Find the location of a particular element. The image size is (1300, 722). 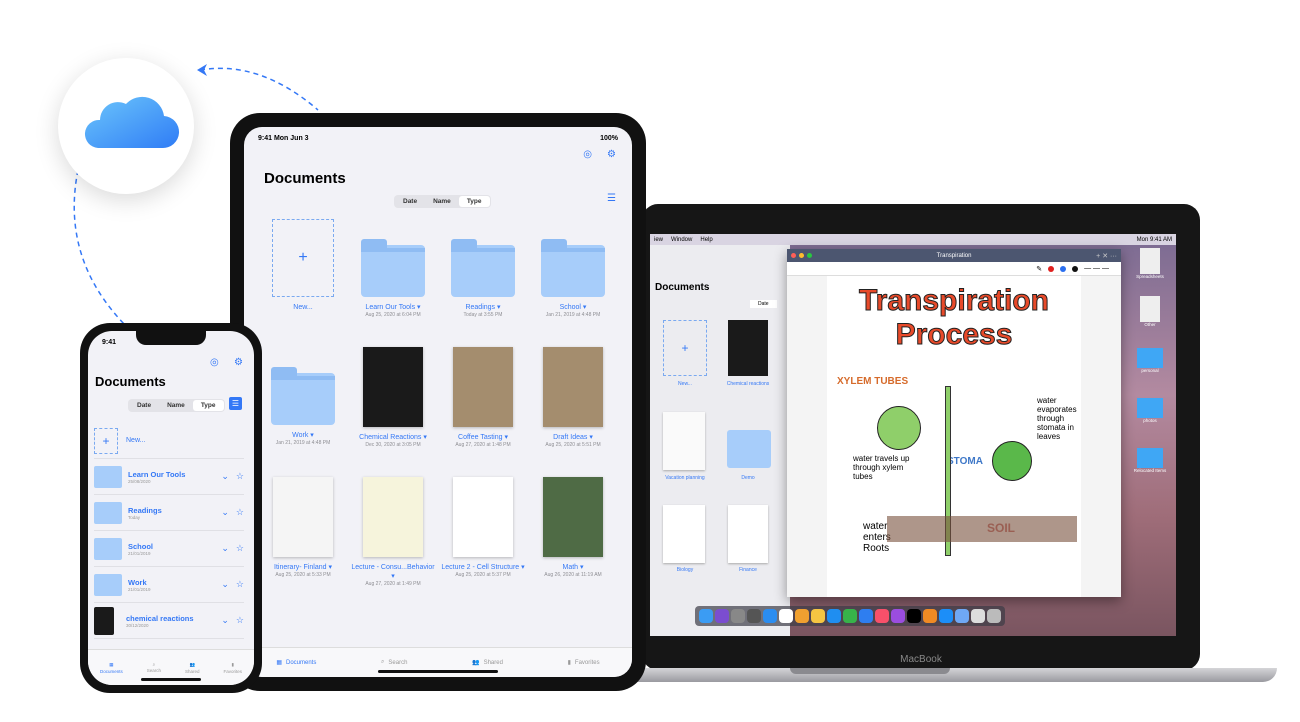

tile-name: Coffee Tasting ▾ is located at coordinates (483, 437).